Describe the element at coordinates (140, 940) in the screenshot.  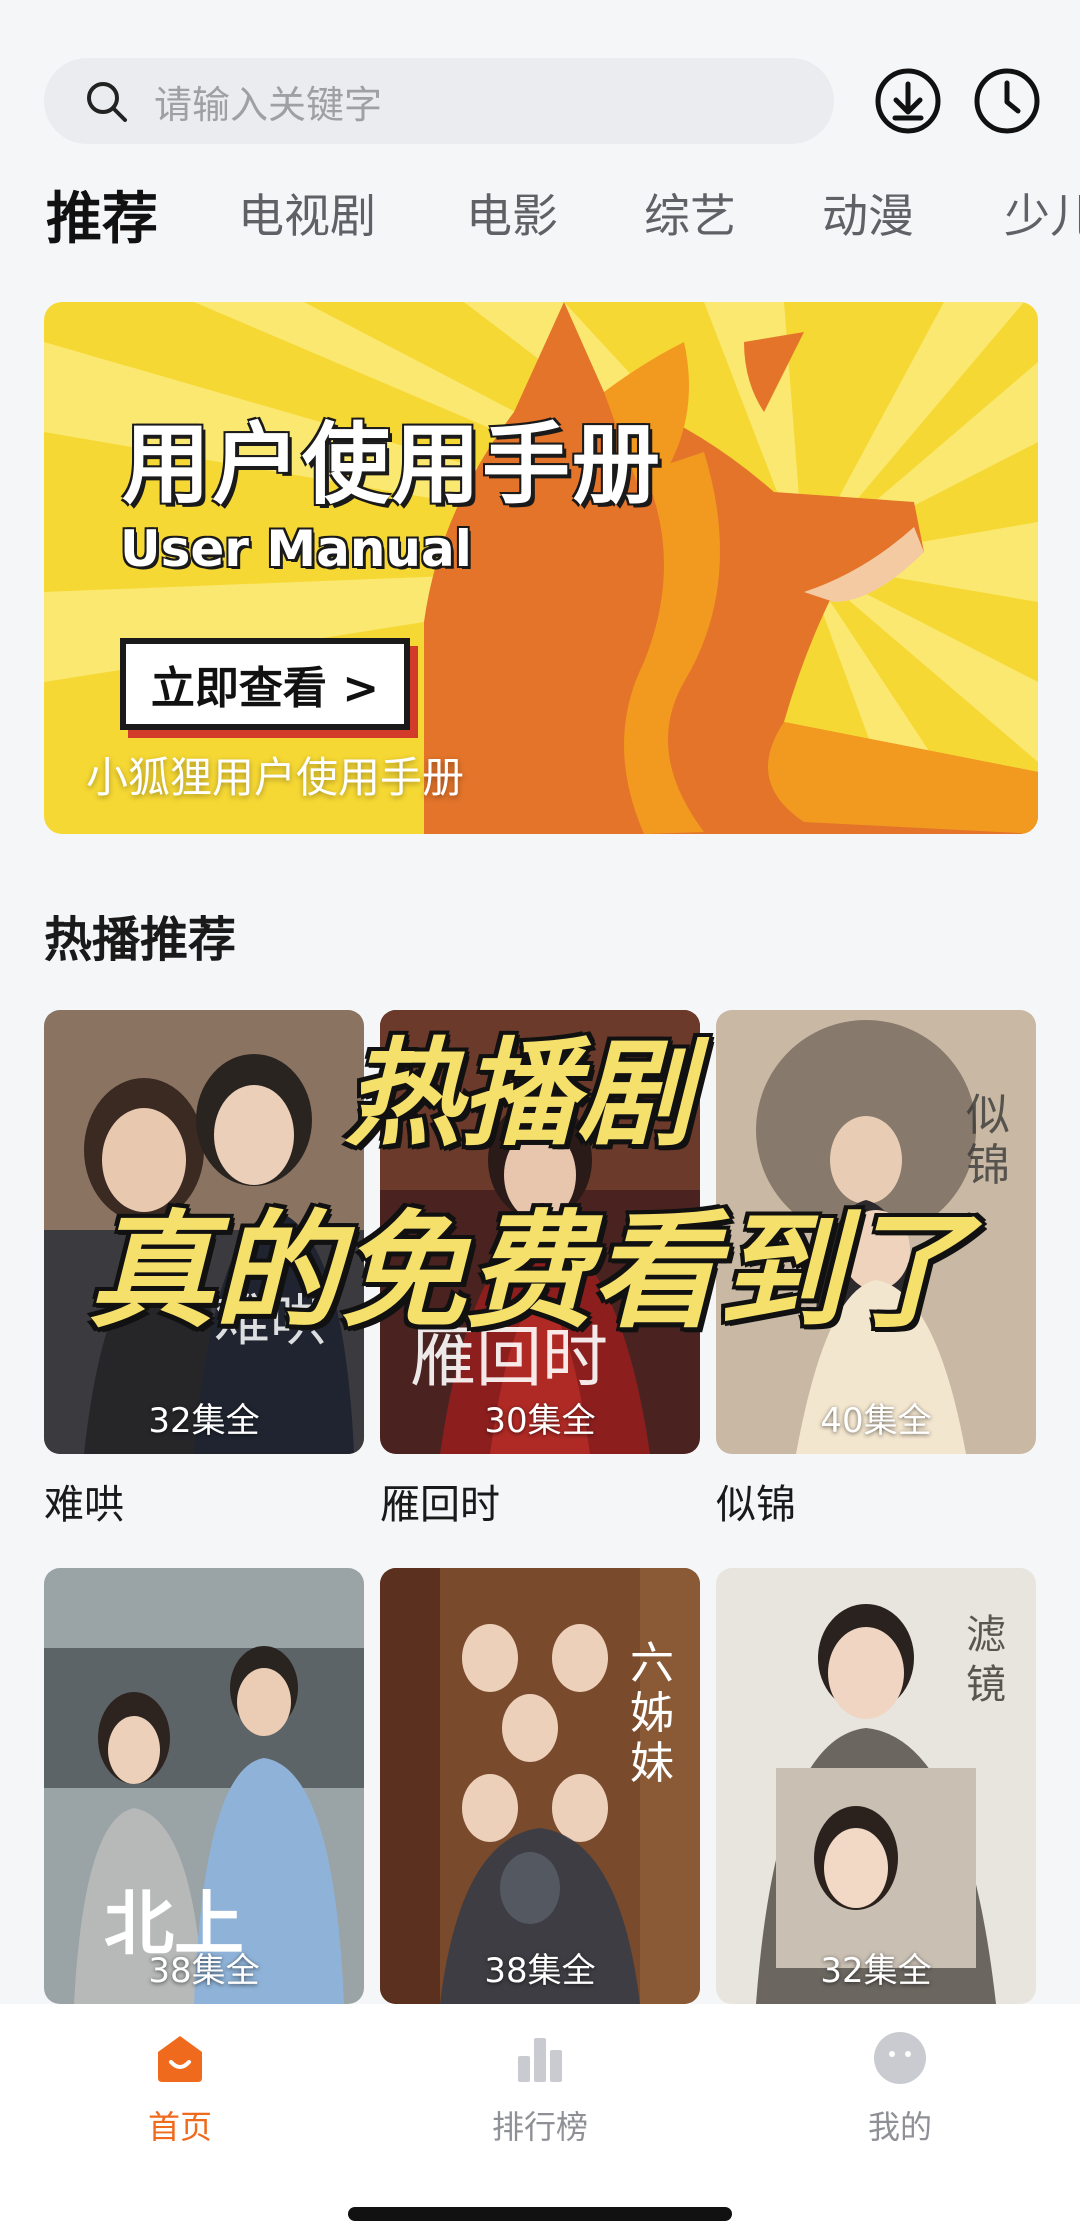
I see `section-title-hot: 热播推荐` at that location.